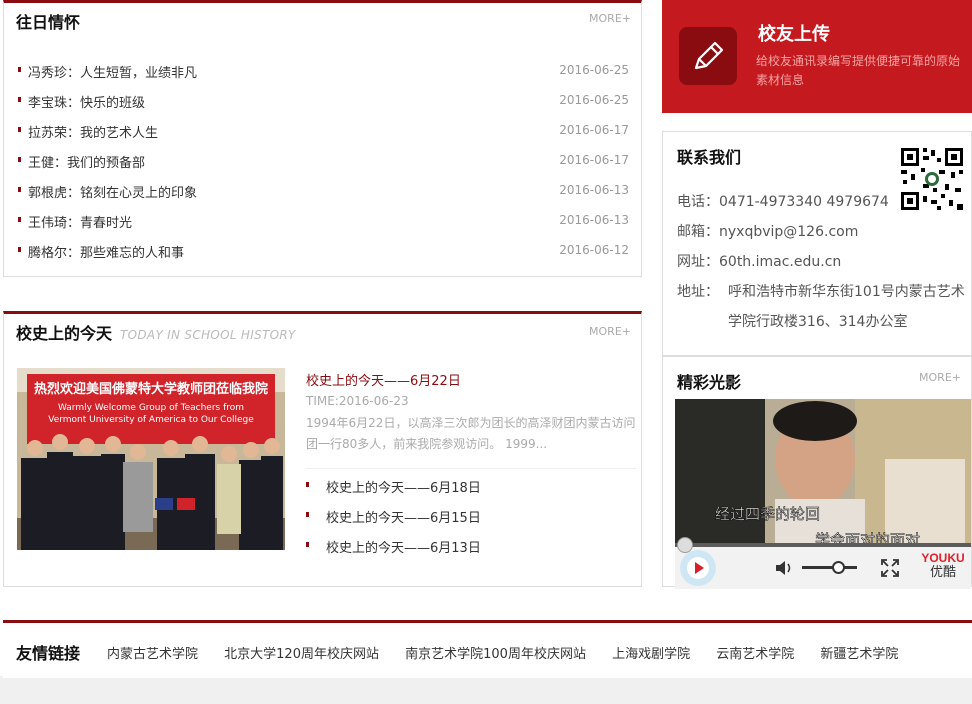 The width and height of the screenshot is (972, 704). Describe the element at coordinates (767, 514) in the screenshot. I see `video-subtitle-1: 经过四季的轮回` at that location.